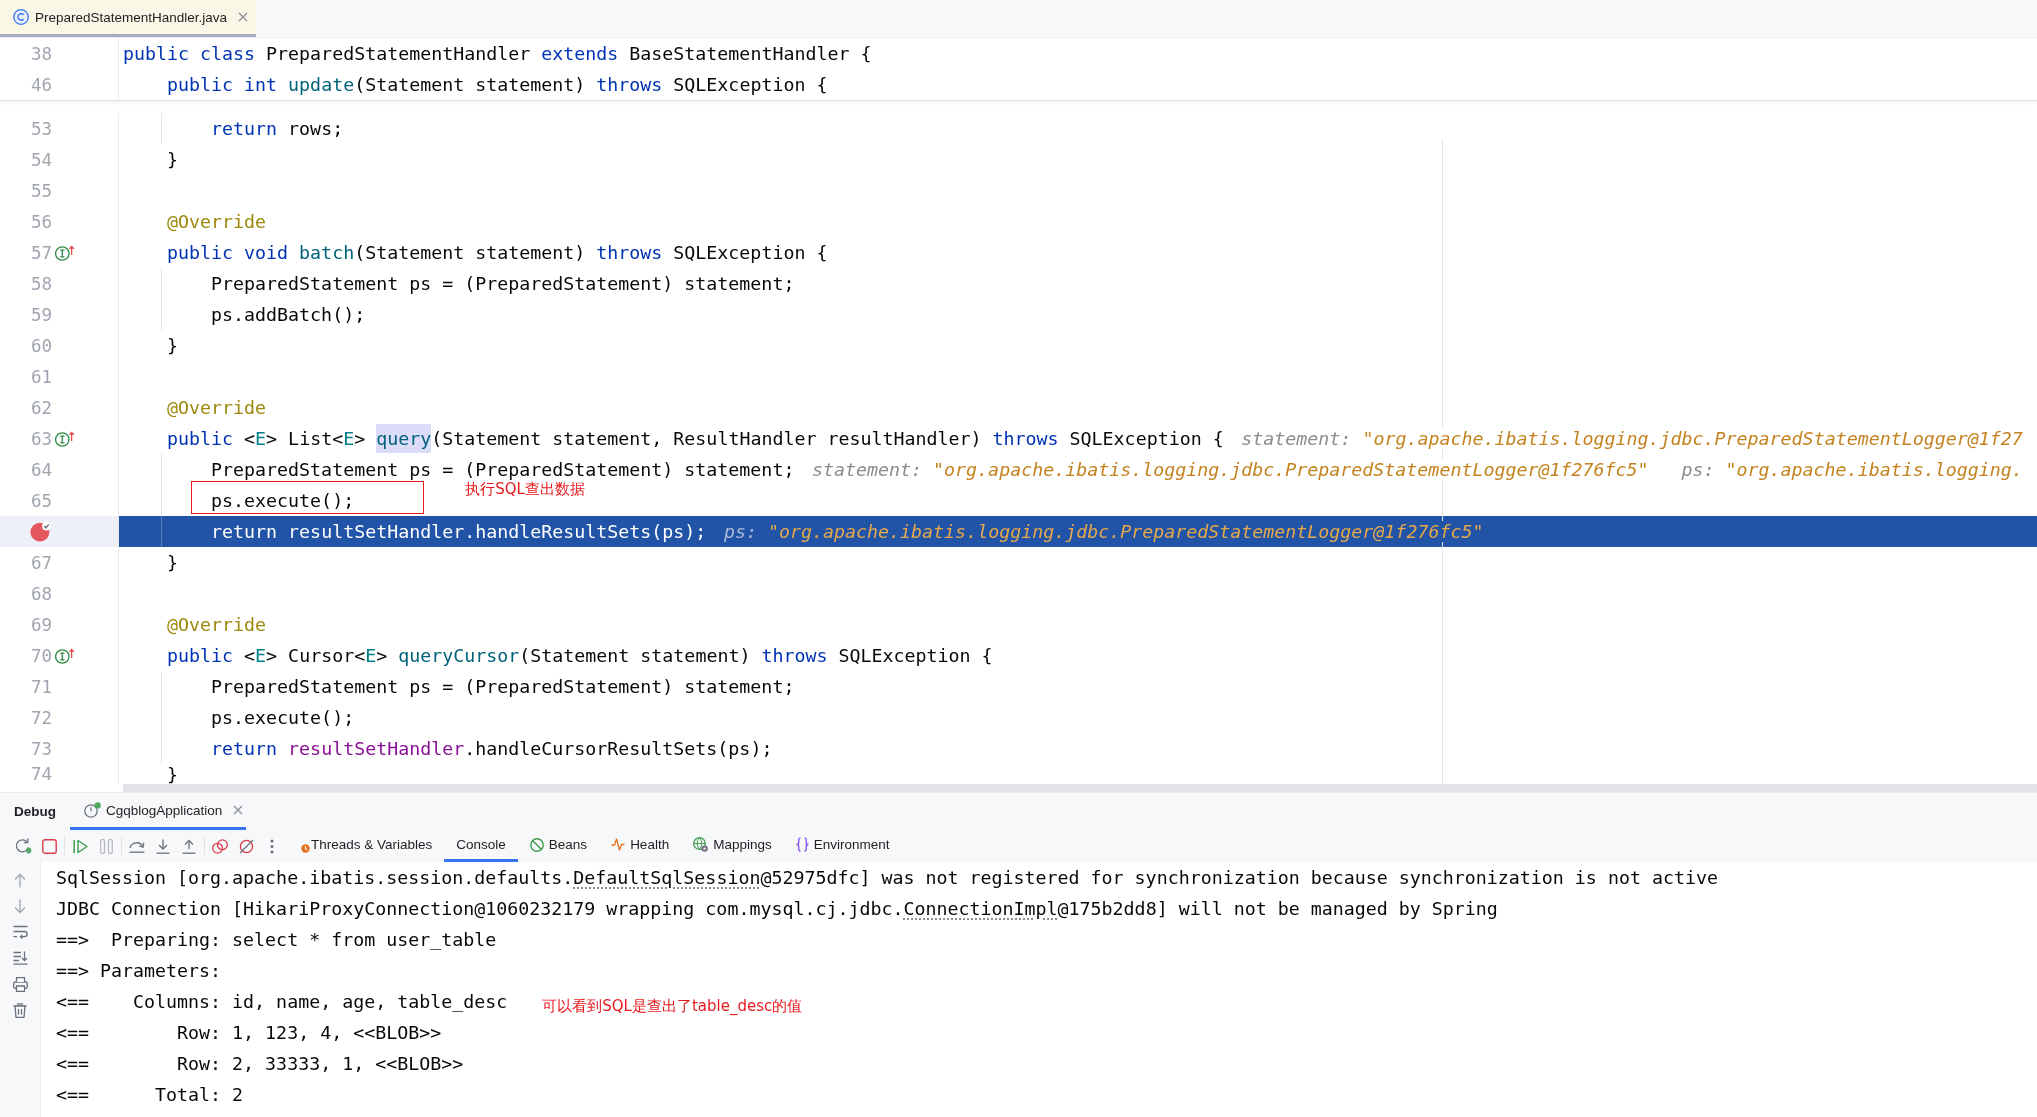 The image size is (2037, 1117). Describe the element at coordinates (536, 844) in the screenshot. I see `circle-slash-icon` at that location.